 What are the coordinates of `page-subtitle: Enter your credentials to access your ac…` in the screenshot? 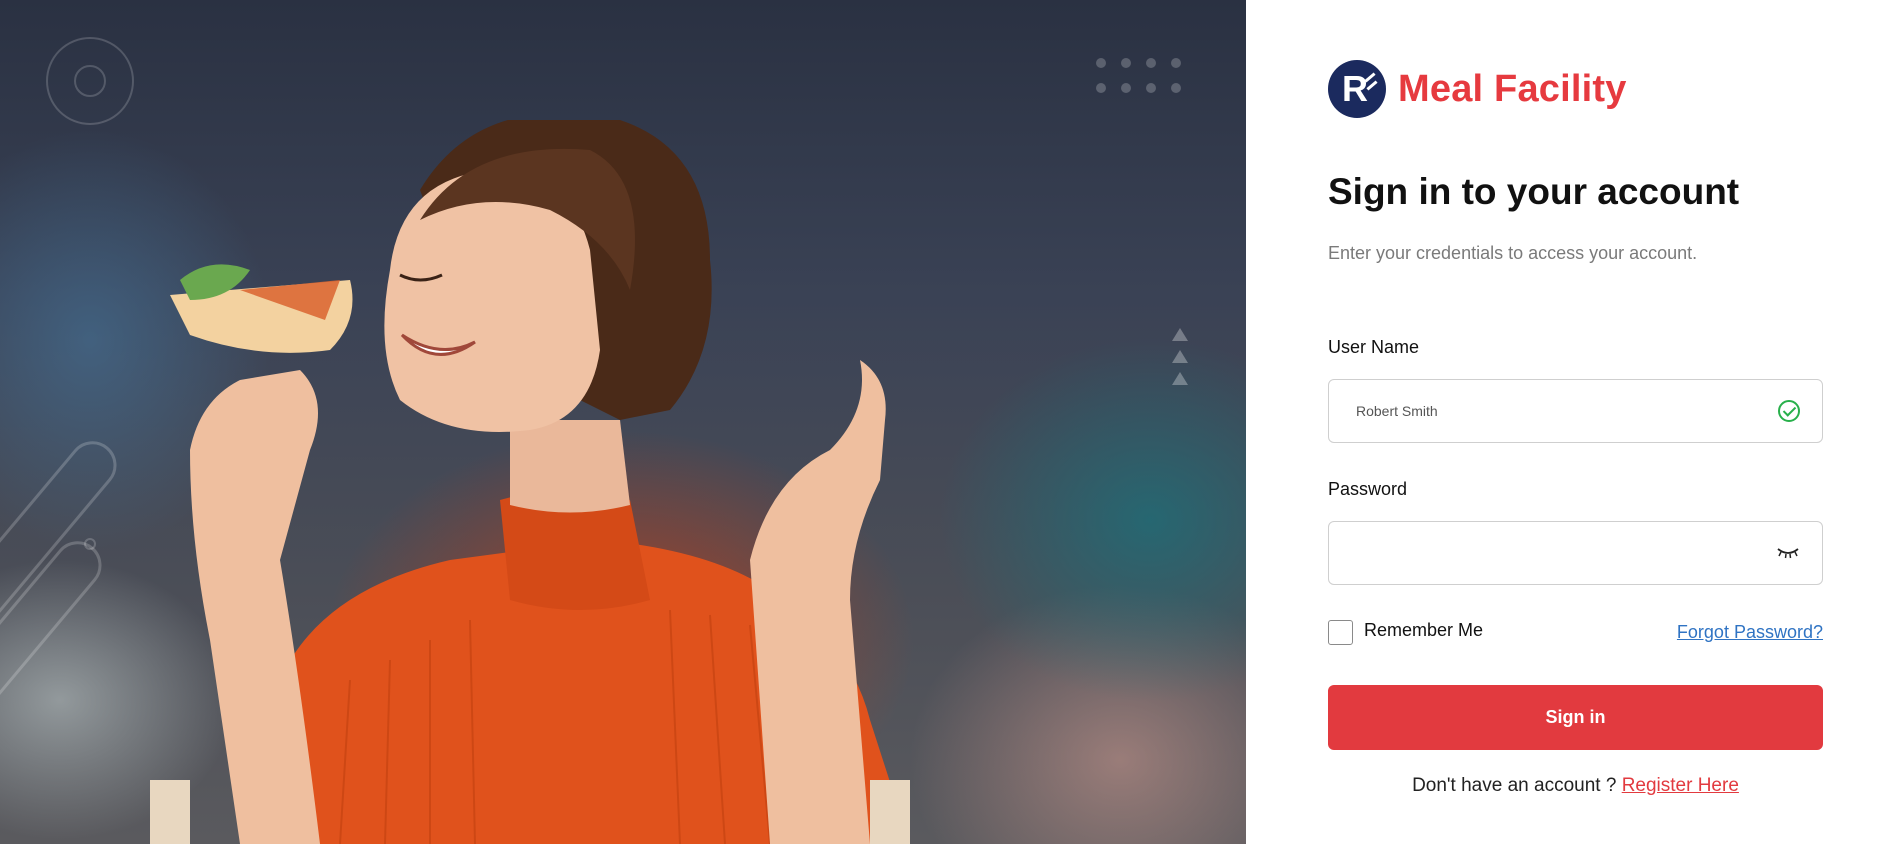 It's located at (1513, 253).